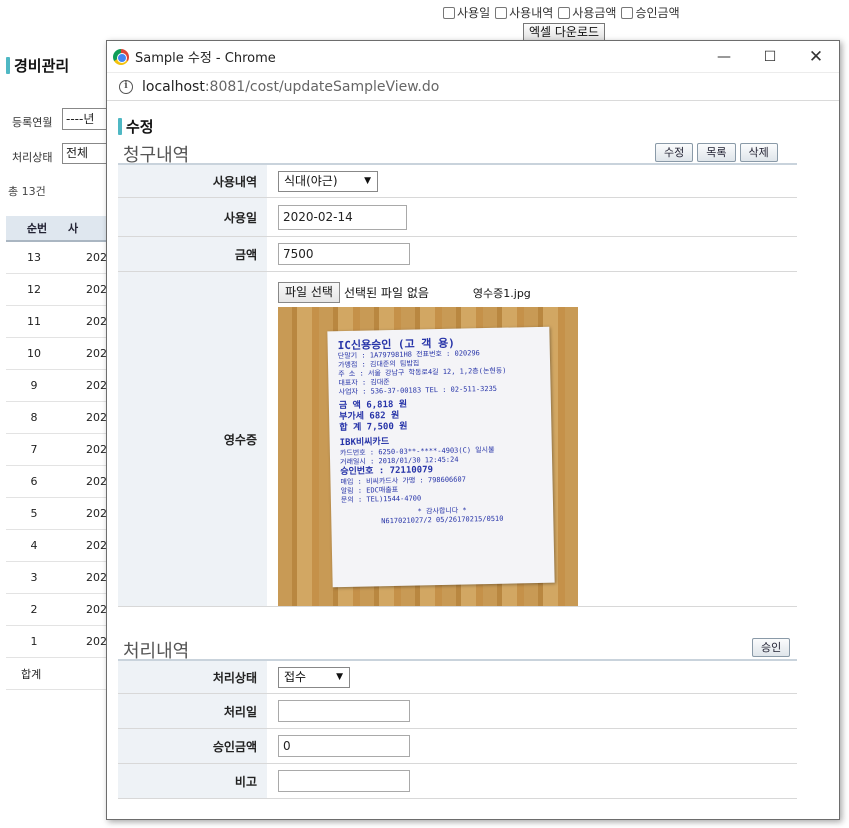 The width and height of the screenshot is (849, 828). I want to click on list-button: 목록, so click(716, 152).